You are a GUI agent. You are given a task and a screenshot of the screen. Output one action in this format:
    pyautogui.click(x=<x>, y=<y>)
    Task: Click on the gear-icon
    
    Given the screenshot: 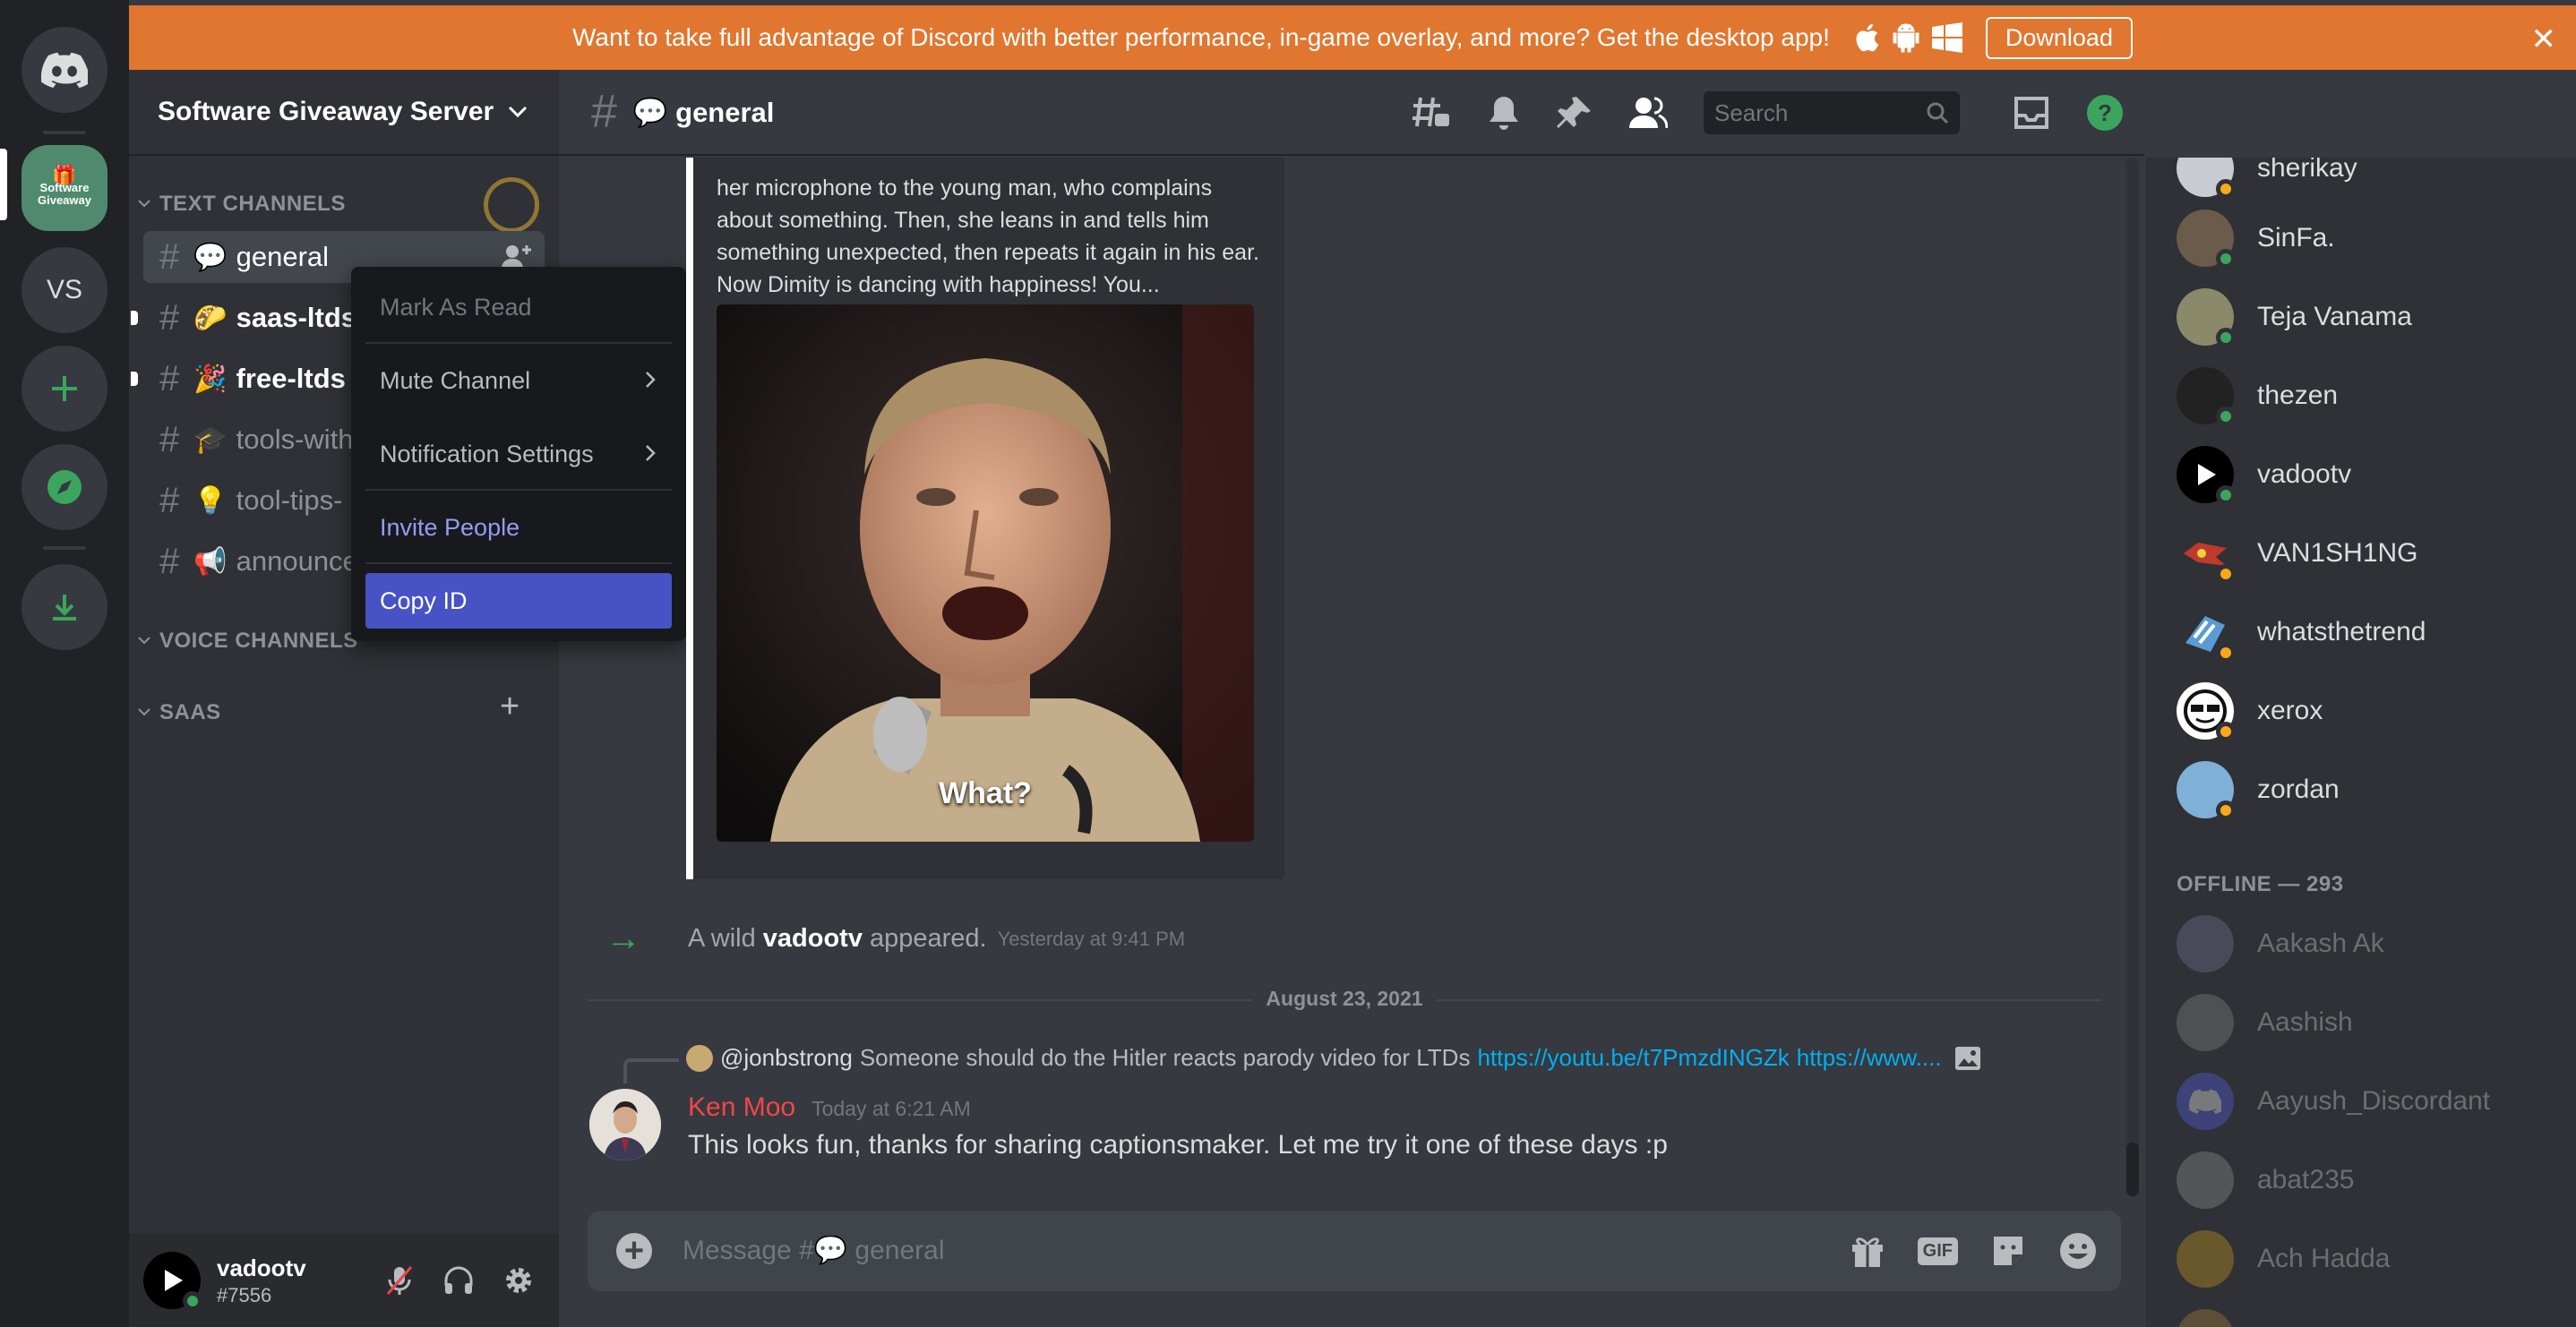 What is the action you would take?
    pyautogui.click(x=519, y=1280)
    